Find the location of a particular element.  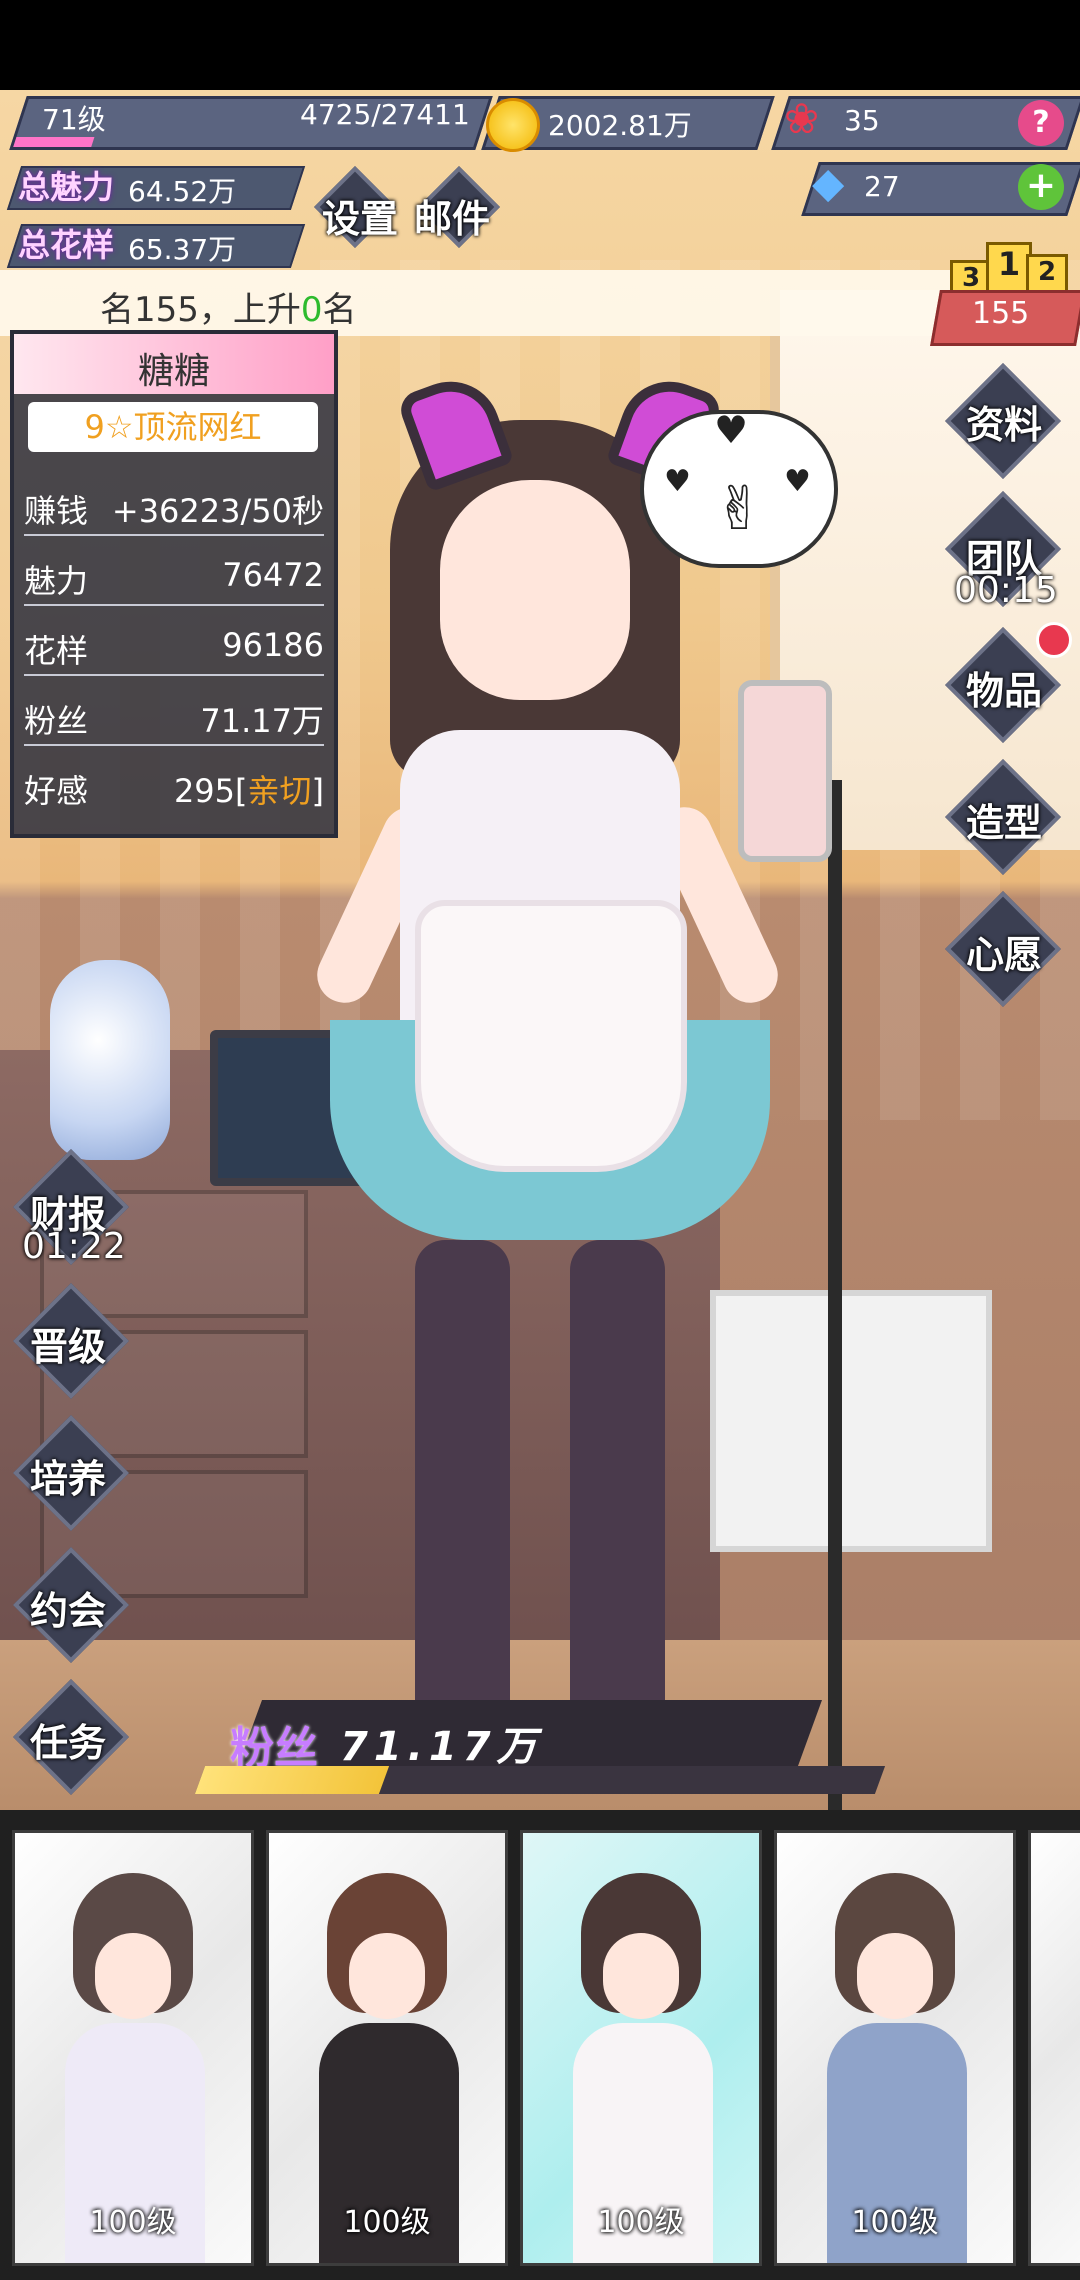

rank-number: 155 is located at coordinates (1001, 313).